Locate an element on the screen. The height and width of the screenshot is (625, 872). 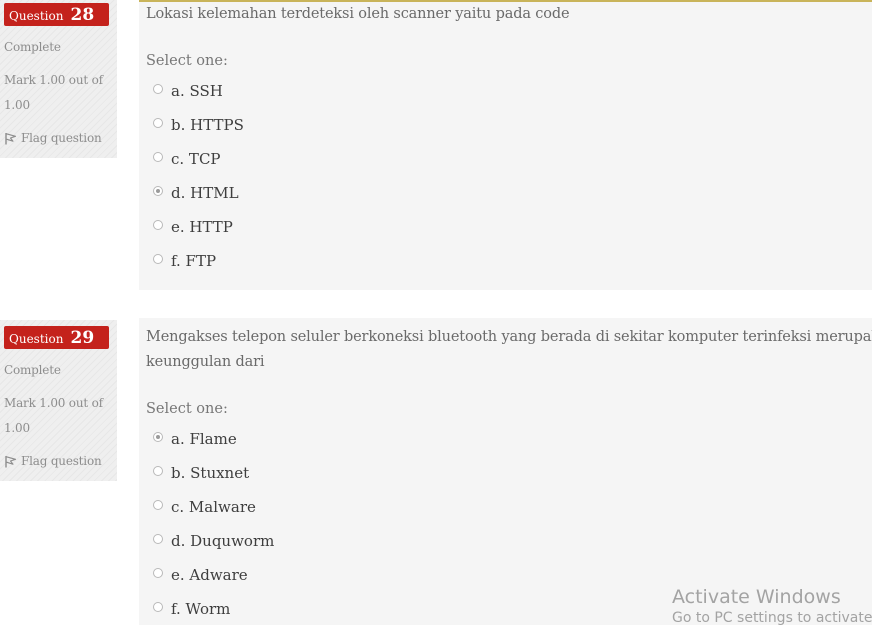
answer-option: a. Flame is located at coordinates (195, 439).